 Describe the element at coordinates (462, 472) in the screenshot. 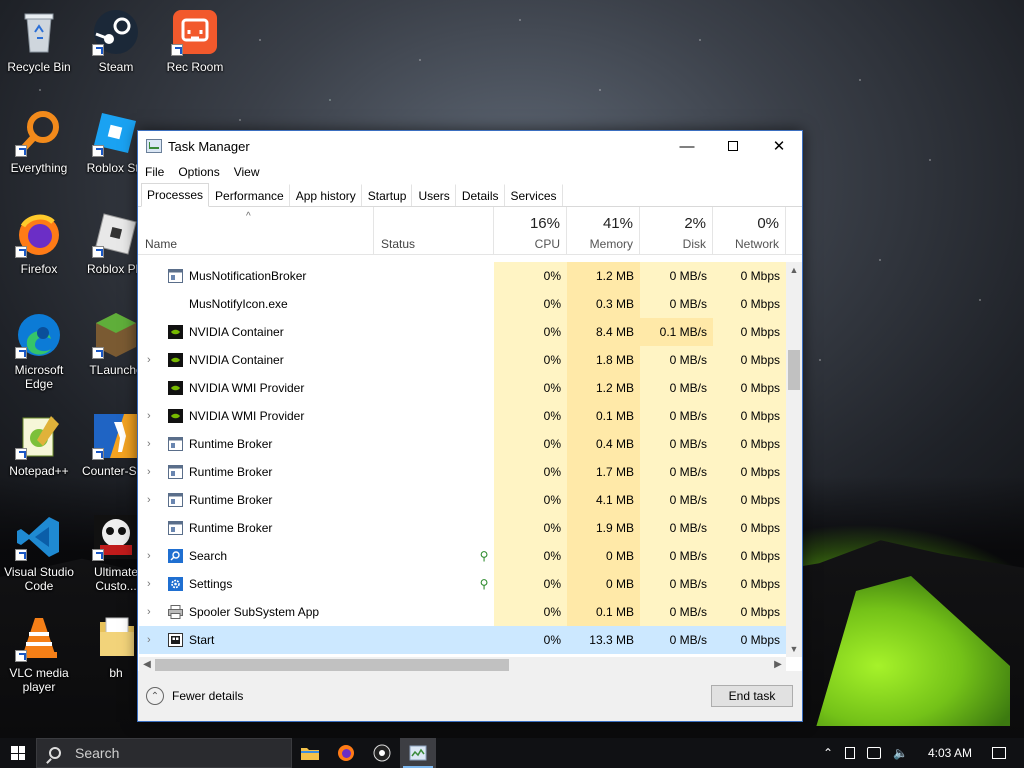

I see `process-row: › Runtime Broker 0% 1.7 MB 0 MB/s 0 Mbps` at that location.